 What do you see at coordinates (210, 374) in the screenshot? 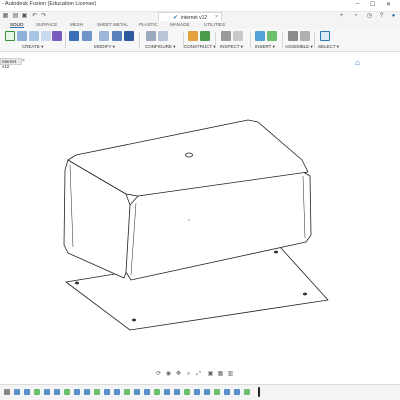
I see `display-settings-icon: ▣` at bounding box center [210, 374].